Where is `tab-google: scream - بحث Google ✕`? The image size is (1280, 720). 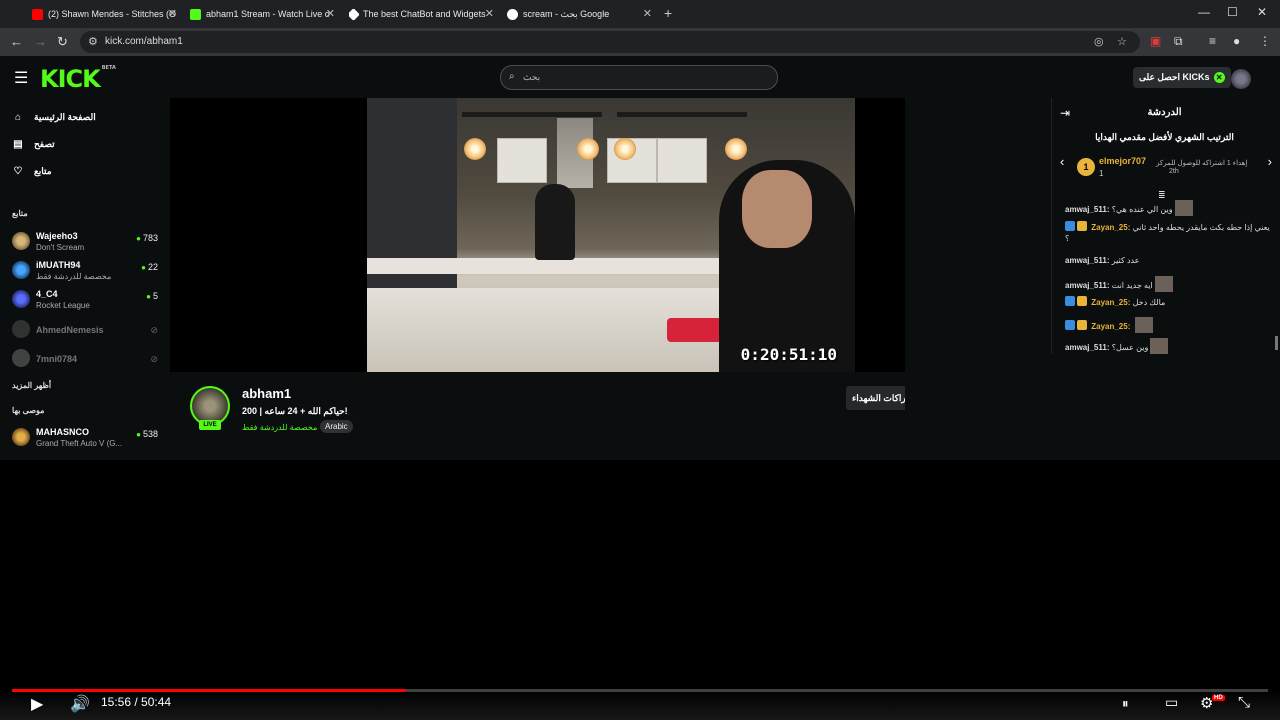 tab-google: scream - بحث Google ✕ is located at coordinates (579, 14).